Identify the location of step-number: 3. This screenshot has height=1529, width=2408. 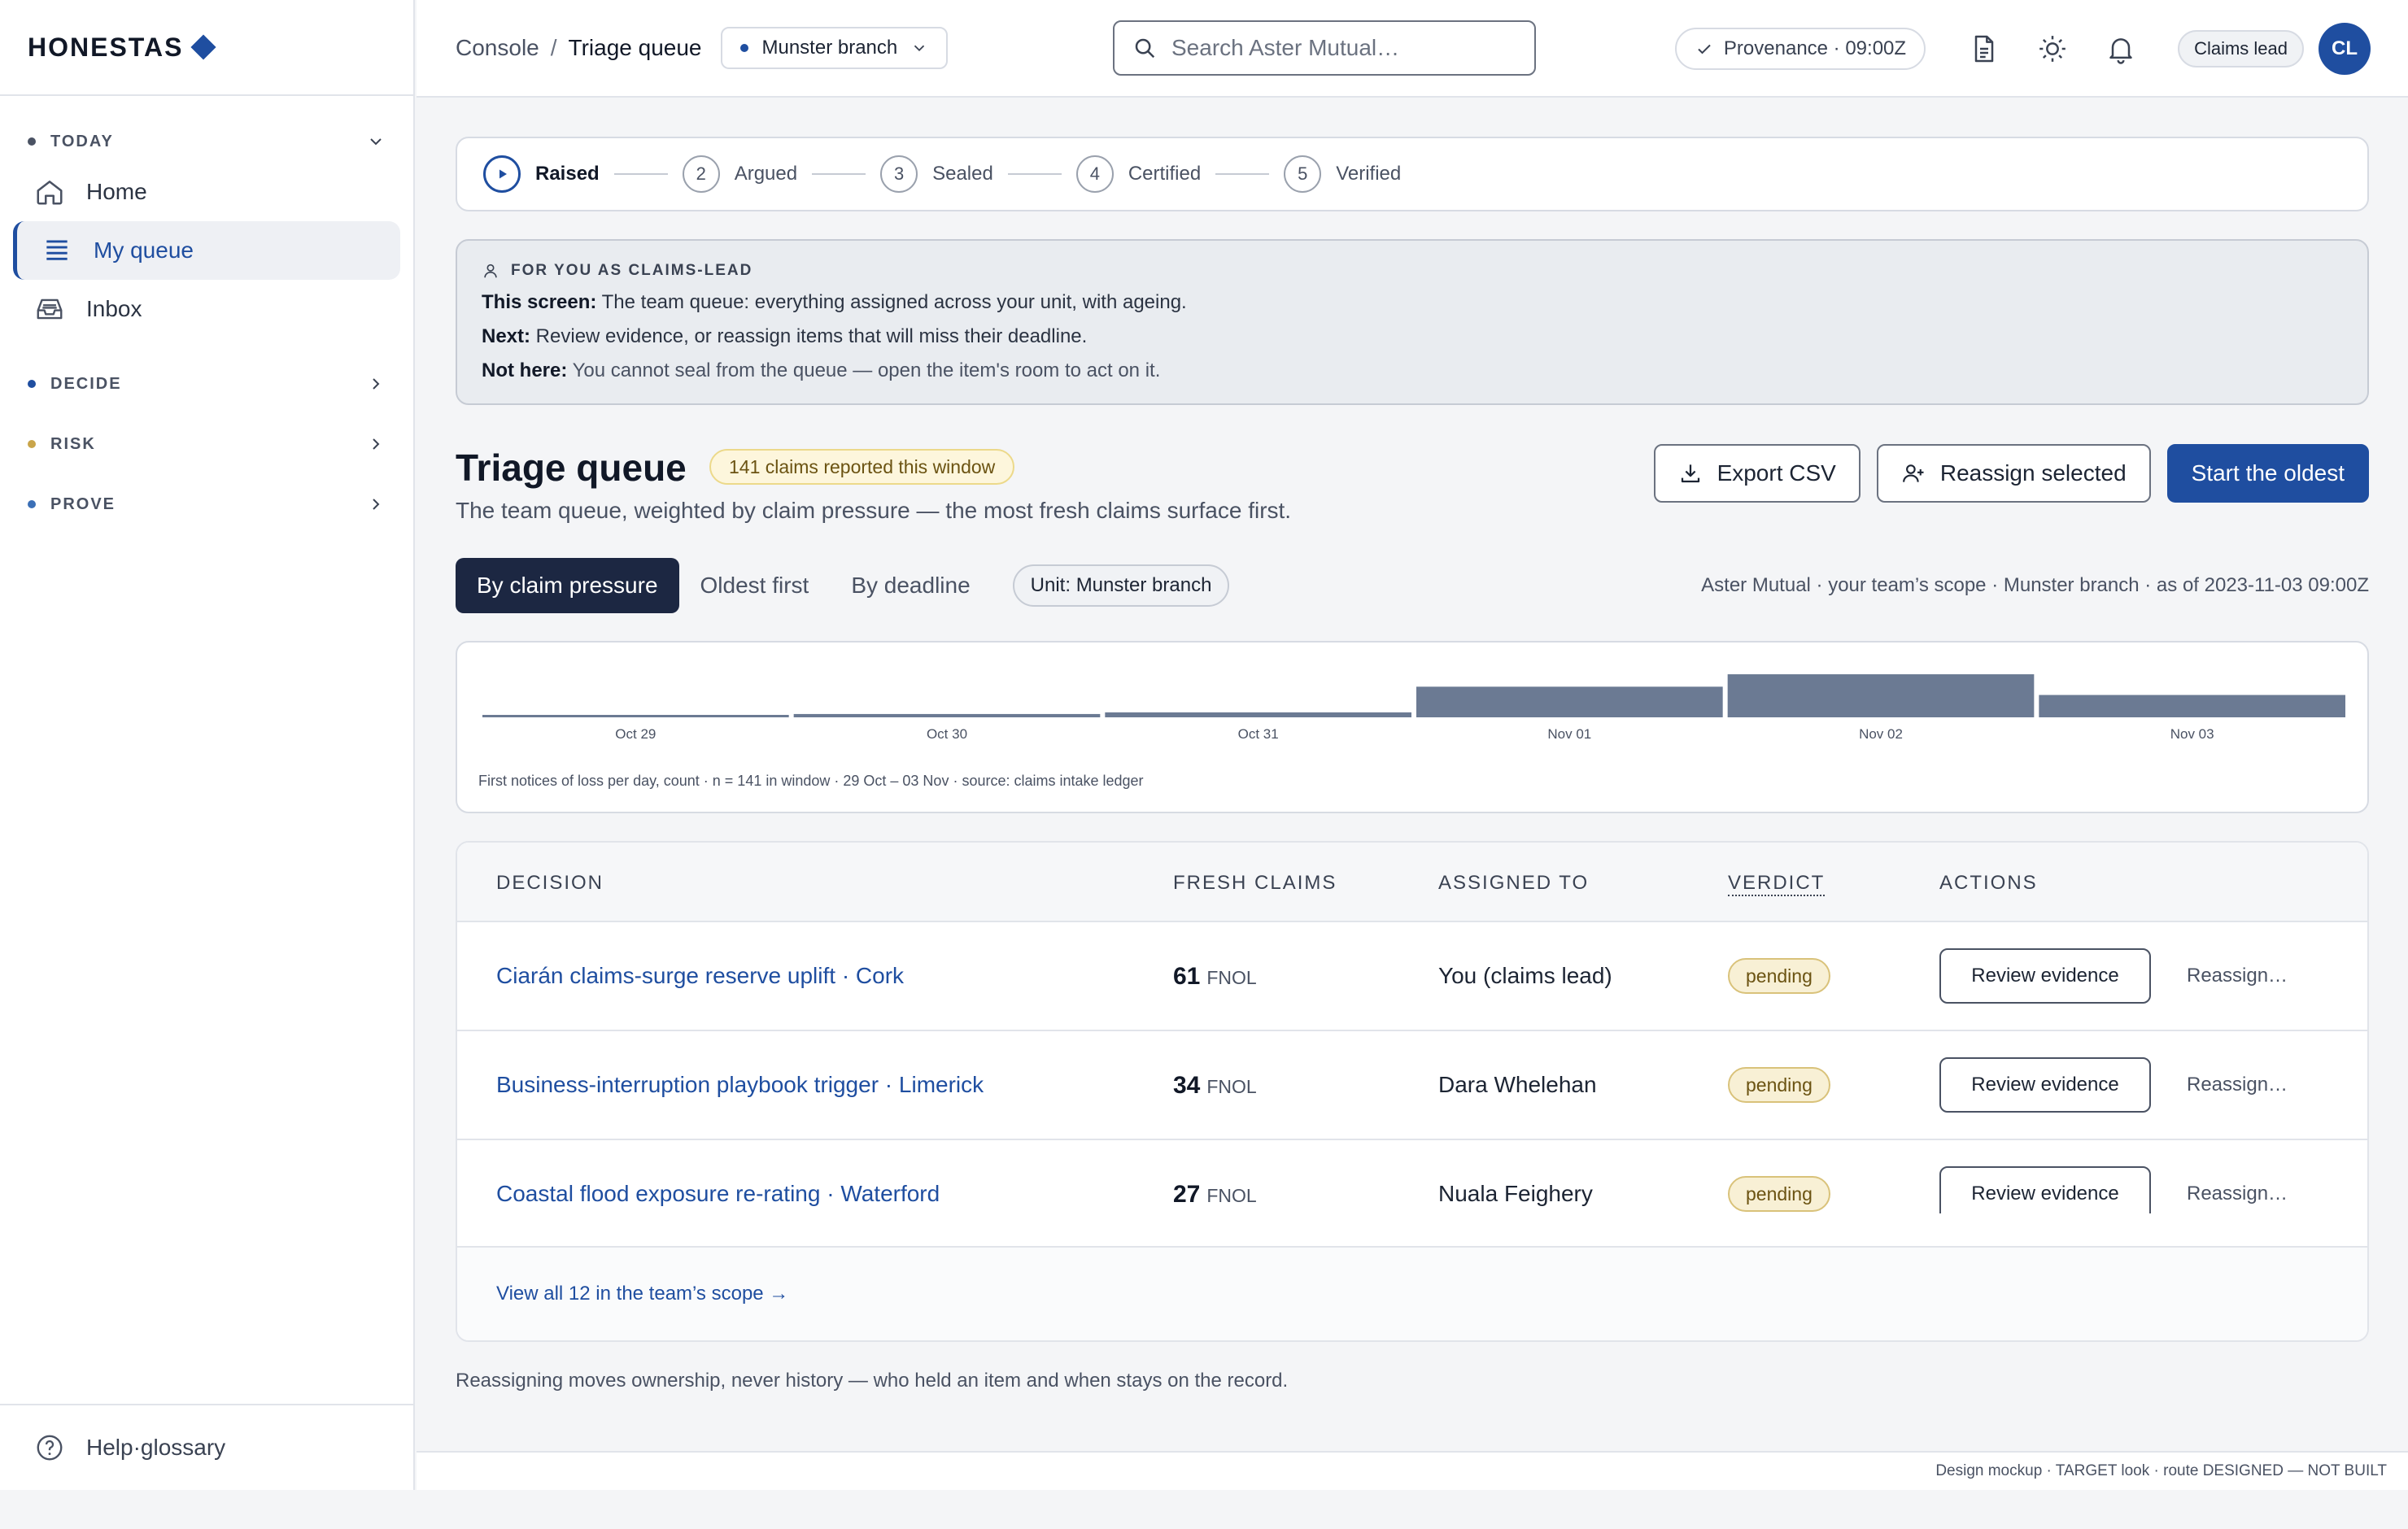
(899, 174).